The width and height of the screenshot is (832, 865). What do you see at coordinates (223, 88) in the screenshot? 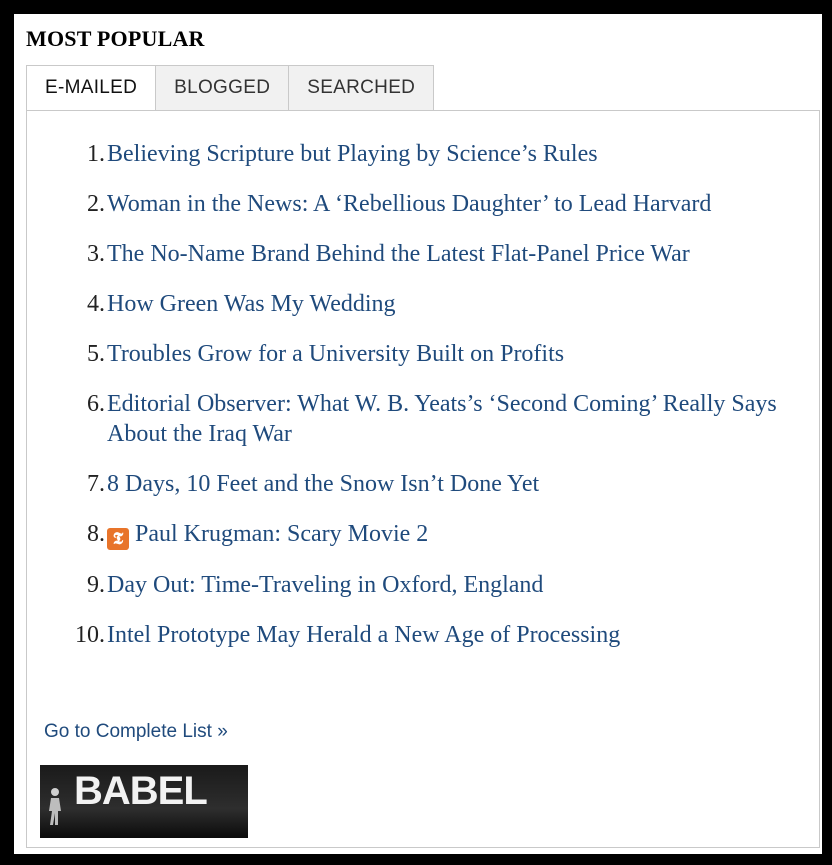
I see `tab-blogged: BLOGGED` at bounding box center [223, 88].